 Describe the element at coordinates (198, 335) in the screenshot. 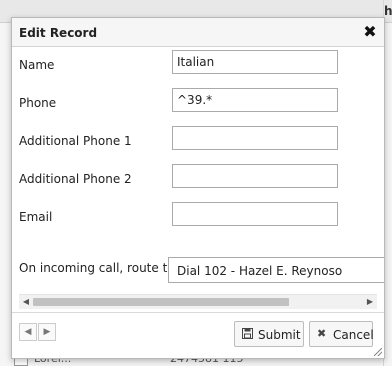

I see `dialog-footer: ◀ ▶ Submit ✖ Cancel` at that location.